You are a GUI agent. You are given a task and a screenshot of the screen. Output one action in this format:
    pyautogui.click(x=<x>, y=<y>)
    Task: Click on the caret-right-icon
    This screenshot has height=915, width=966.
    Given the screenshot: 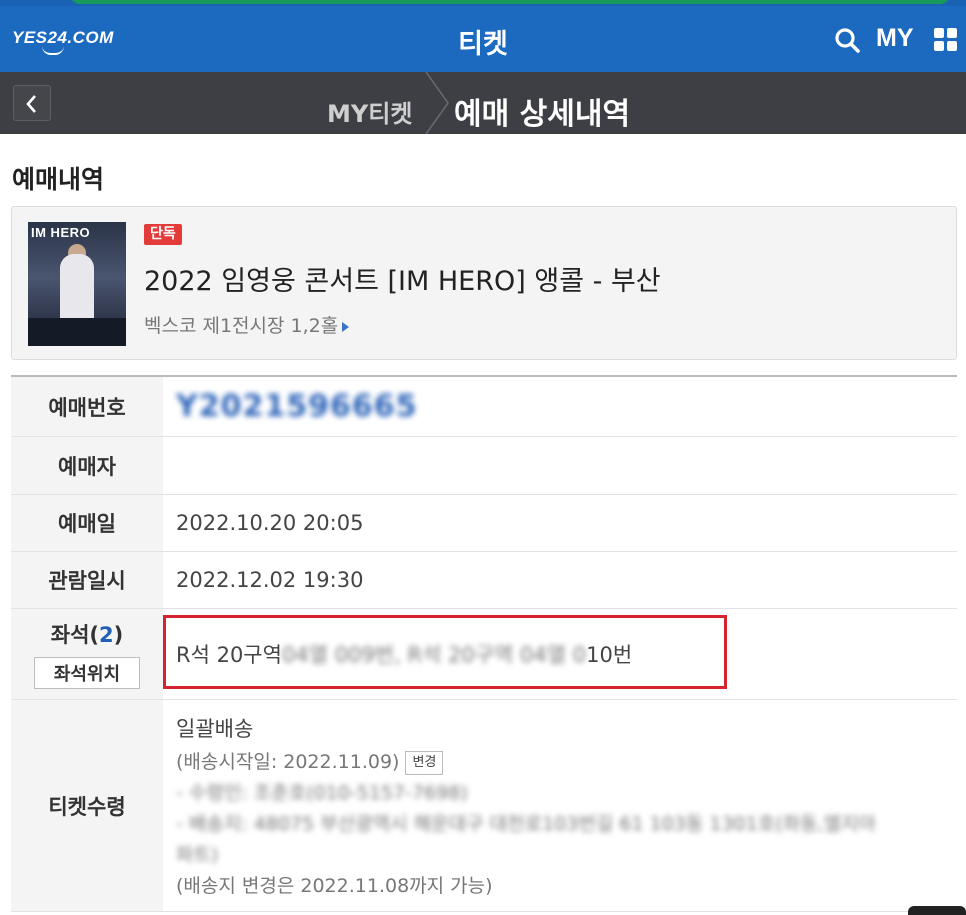 What is the action you would take?
    pyautogui.click(x=346, y=326)
    